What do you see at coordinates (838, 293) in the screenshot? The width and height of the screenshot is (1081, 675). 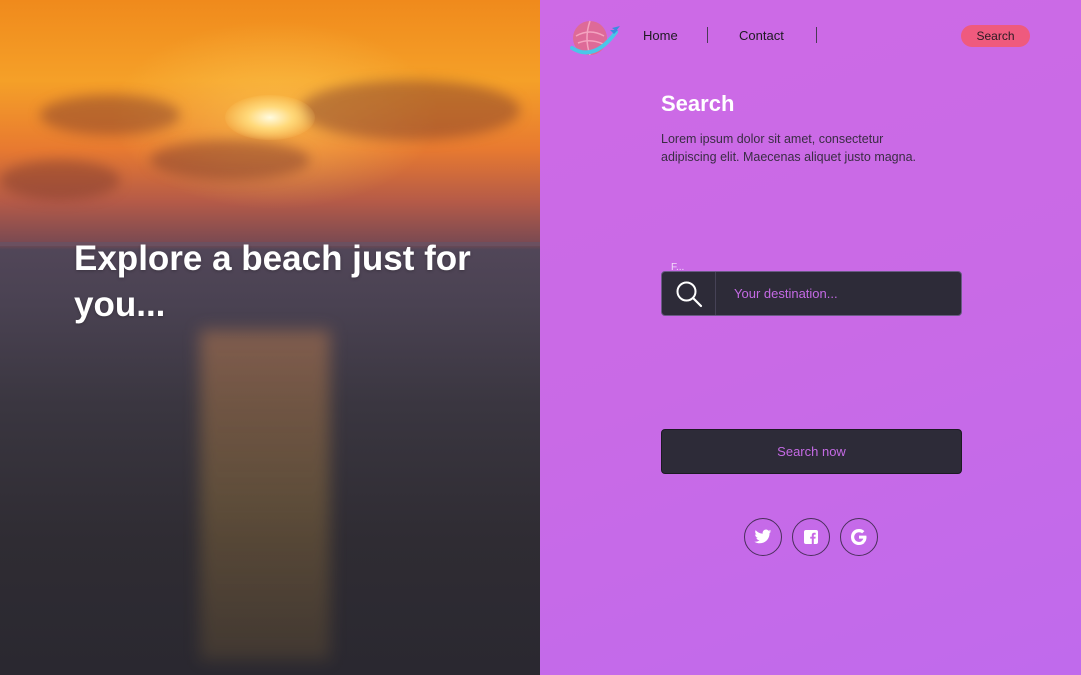 I see `destination-input` at bounding box center [838, 293].